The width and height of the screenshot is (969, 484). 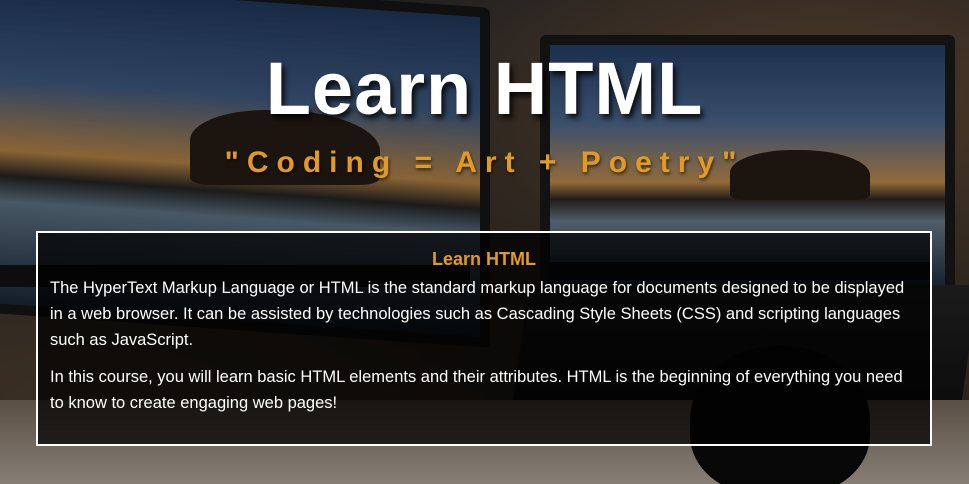 What do you see at coordinates (484, 162) in the screenshot?
I see `page-subtitle: "Coding = Art + Poetry"` at bounding box center [484, 162].